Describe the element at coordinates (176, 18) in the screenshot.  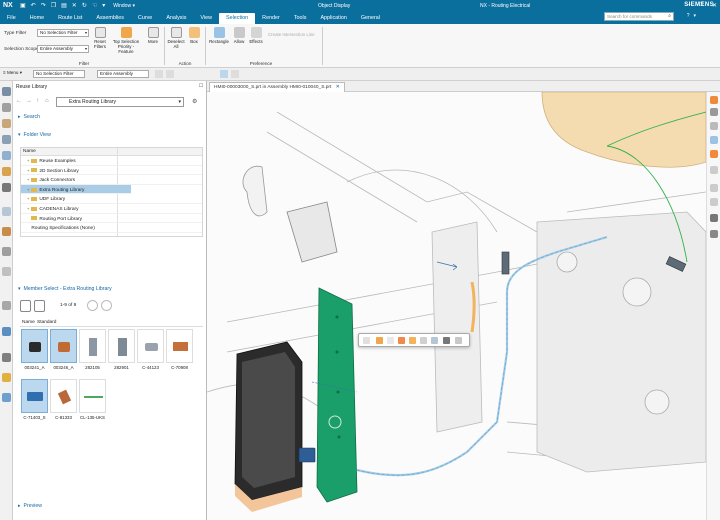
I see `tab-analysis: Analysis` at that location.